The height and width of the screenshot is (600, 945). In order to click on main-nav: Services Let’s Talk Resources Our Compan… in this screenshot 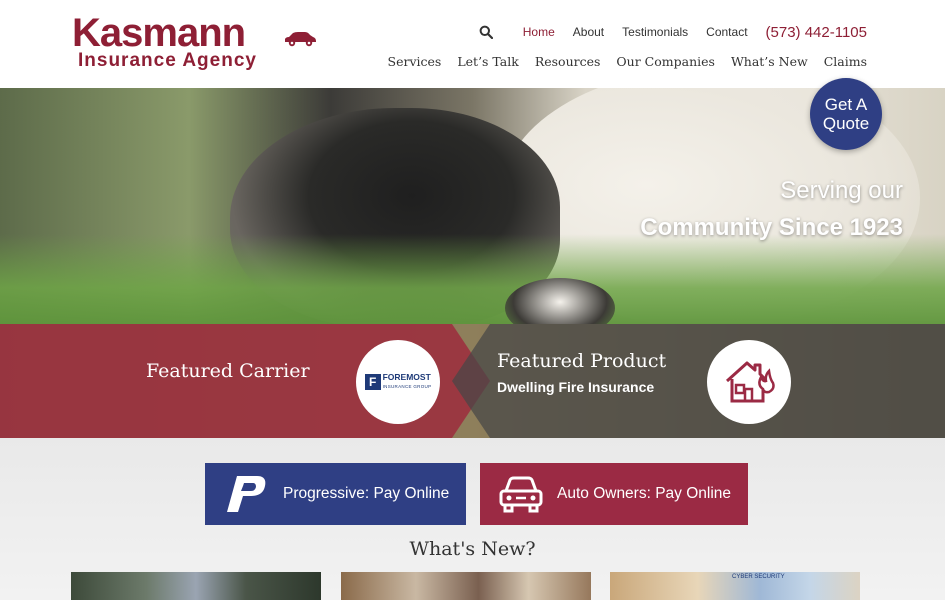, I will do `click(619, 61)`.